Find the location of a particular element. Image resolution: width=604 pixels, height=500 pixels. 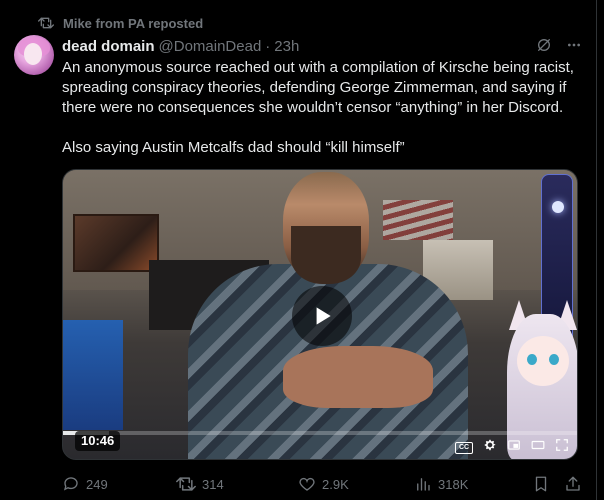

author-display-name: dead domain is located at coordinates (108, 46).